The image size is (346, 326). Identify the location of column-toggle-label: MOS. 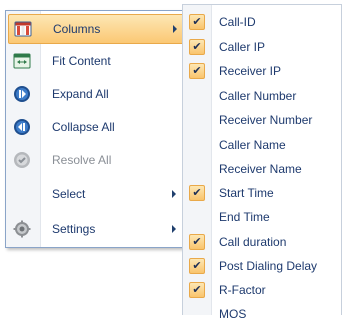
(233, 314).